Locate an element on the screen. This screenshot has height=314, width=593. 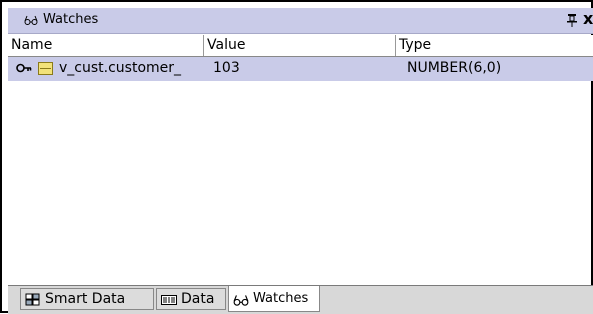
row-type-cell: NUMBER(6,0) is located at coordinates (454, 68).